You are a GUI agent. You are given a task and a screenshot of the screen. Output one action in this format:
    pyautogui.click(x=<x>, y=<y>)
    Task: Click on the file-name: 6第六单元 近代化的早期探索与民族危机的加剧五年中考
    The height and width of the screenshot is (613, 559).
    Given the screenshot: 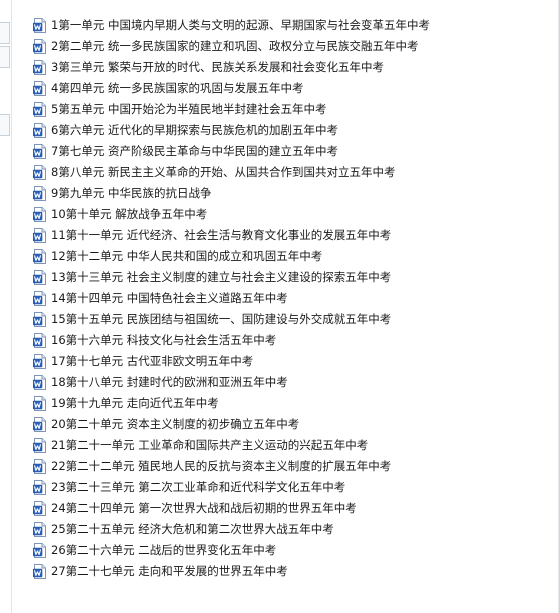 What is the action you would take?
    pyautogui.click(x=194, y=130)
    